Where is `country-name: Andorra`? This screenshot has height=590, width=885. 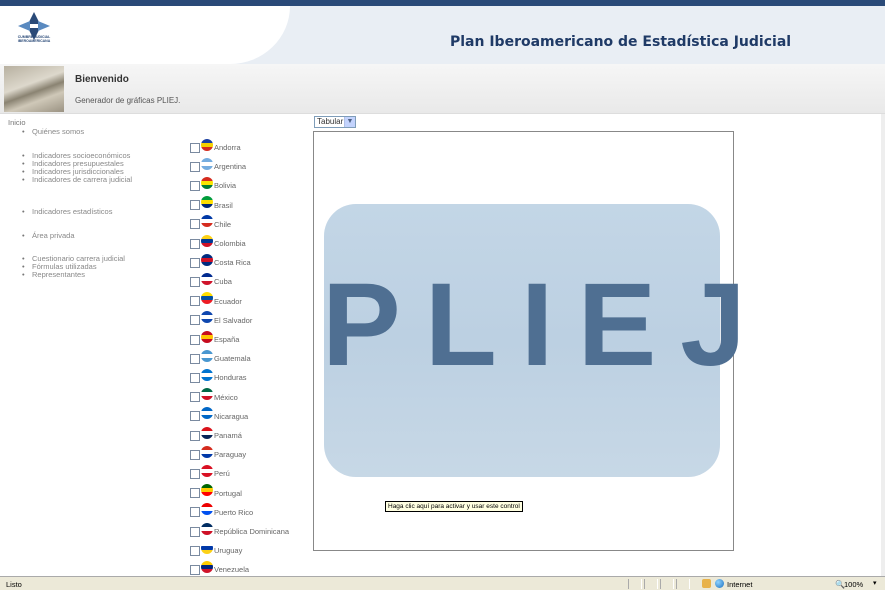
country-name: Andorra is located at coordinates (227, 147).